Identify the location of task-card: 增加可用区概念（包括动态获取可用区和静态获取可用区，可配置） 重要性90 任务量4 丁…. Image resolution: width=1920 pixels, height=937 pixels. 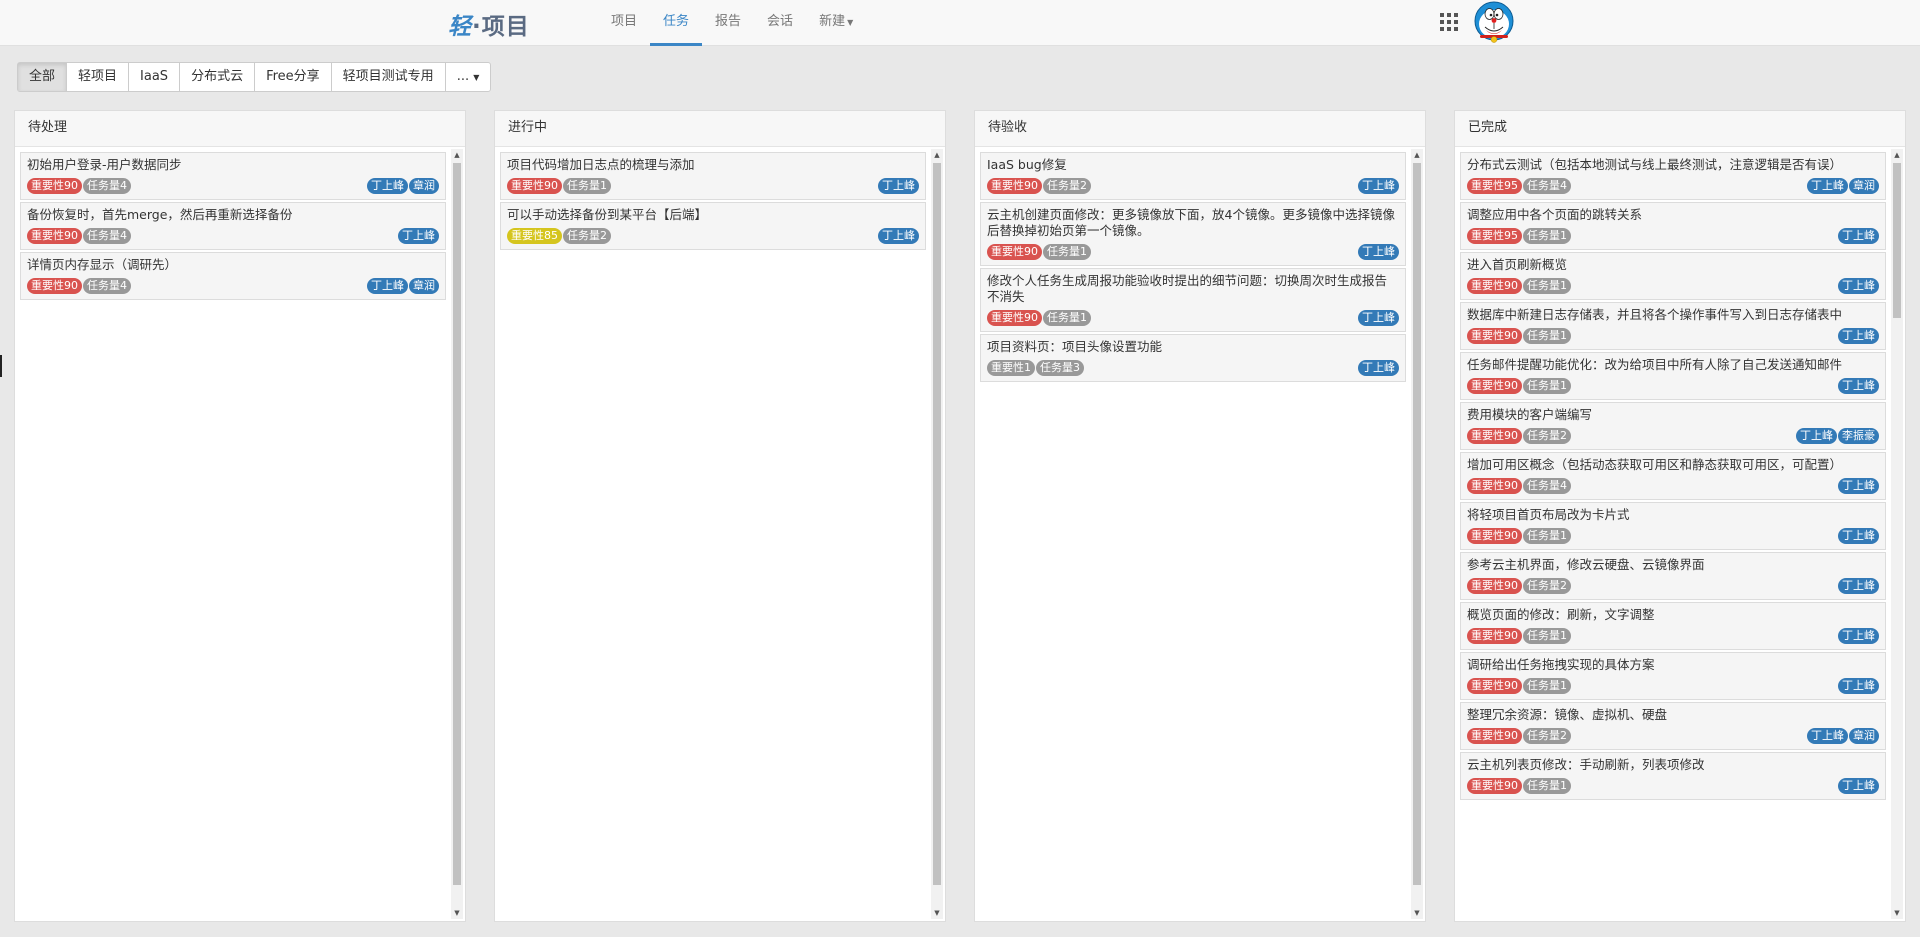
(1673, 476).